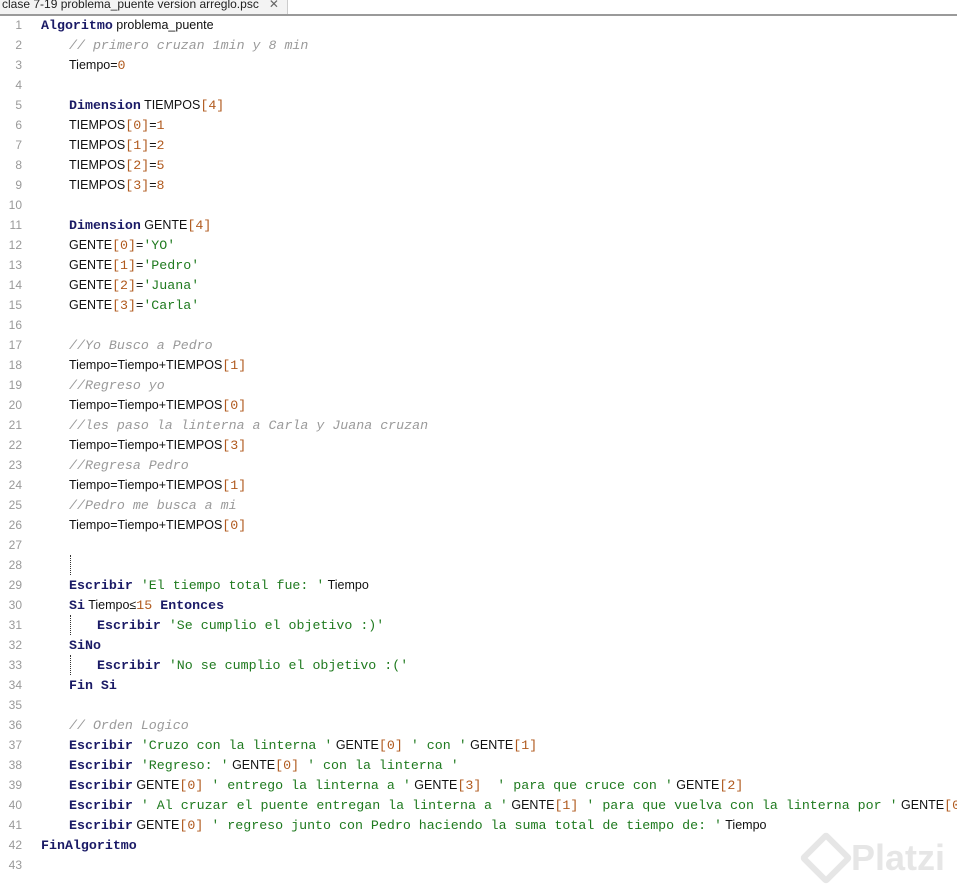 This screenshot has width=957, height=889. What do you see at coordinates (15, 205) in the screenshot?
I see `line-number: 10` at bounding box center [15, 205].